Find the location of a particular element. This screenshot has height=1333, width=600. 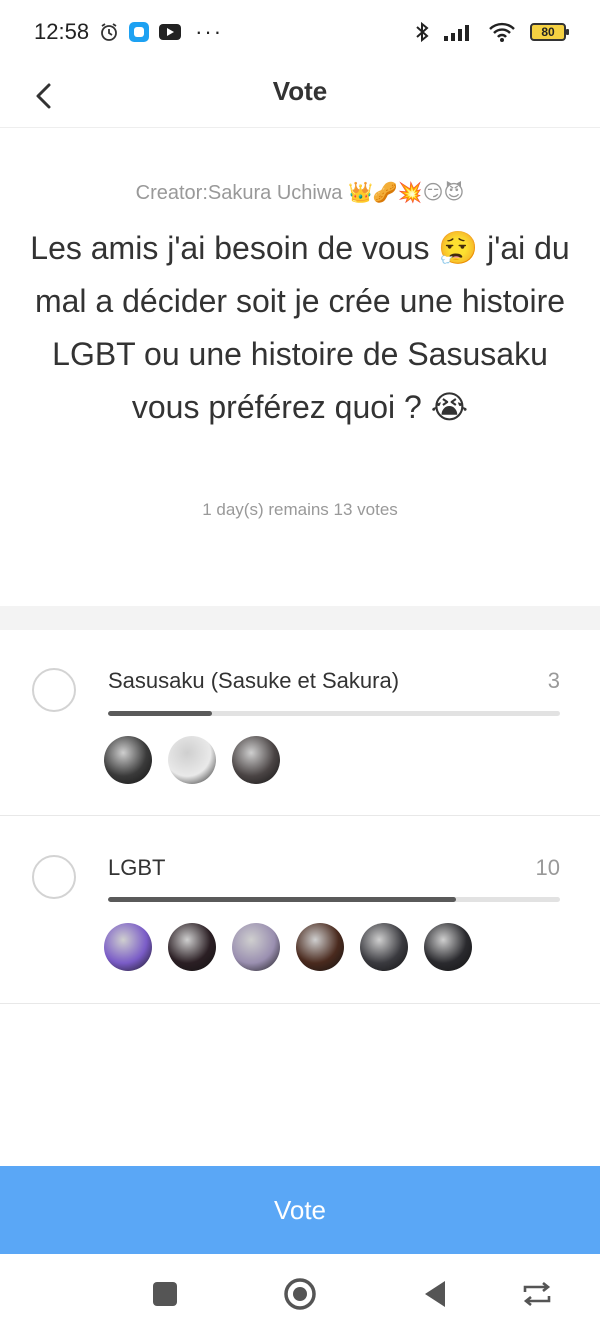

more-dots-icon: ··· is located at coordinates (209, 31).